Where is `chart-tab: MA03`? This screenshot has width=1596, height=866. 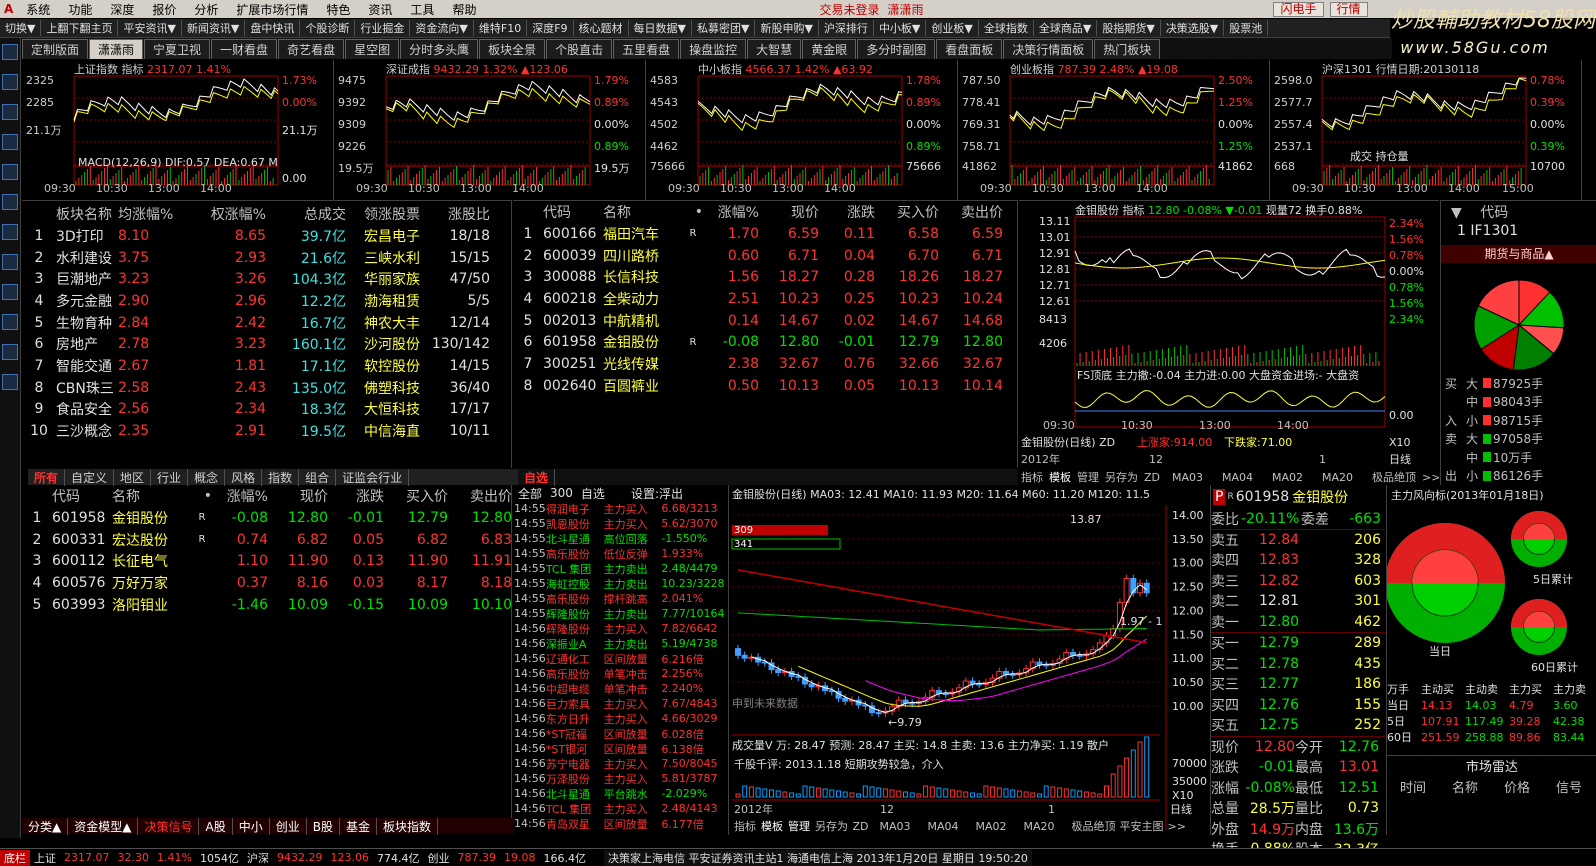
chart-tab: MA03 is located at coordinates (895, 826).